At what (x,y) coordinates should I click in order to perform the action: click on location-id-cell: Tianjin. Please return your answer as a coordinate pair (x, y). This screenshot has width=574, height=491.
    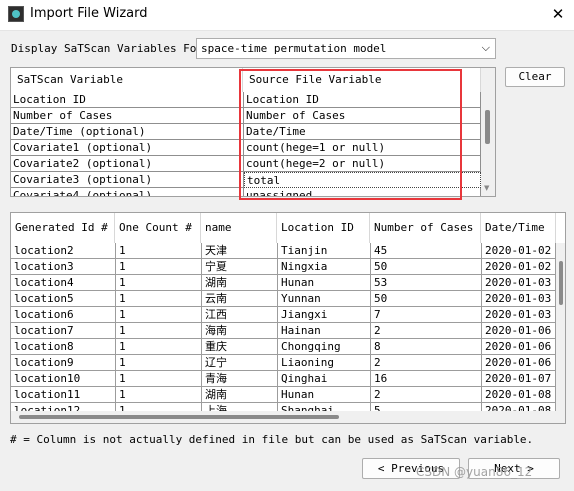
    Looking at the image, I should click on (324, 251).